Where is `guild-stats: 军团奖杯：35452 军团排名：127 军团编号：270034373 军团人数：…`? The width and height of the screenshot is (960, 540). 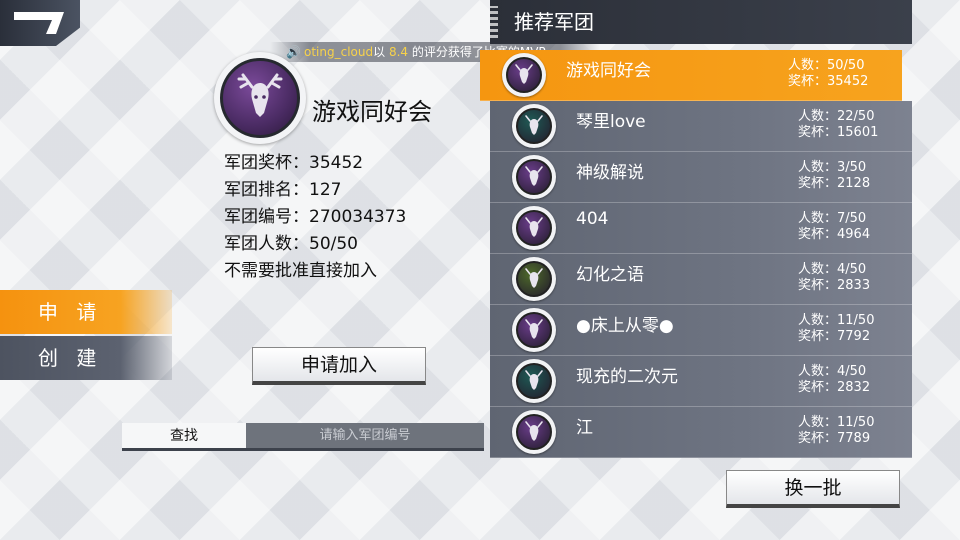 guild-stats: 军团奖杯：35452 军团排名：127 军团编号：270034373 军团人数：… is located at coordinates (315, 217).